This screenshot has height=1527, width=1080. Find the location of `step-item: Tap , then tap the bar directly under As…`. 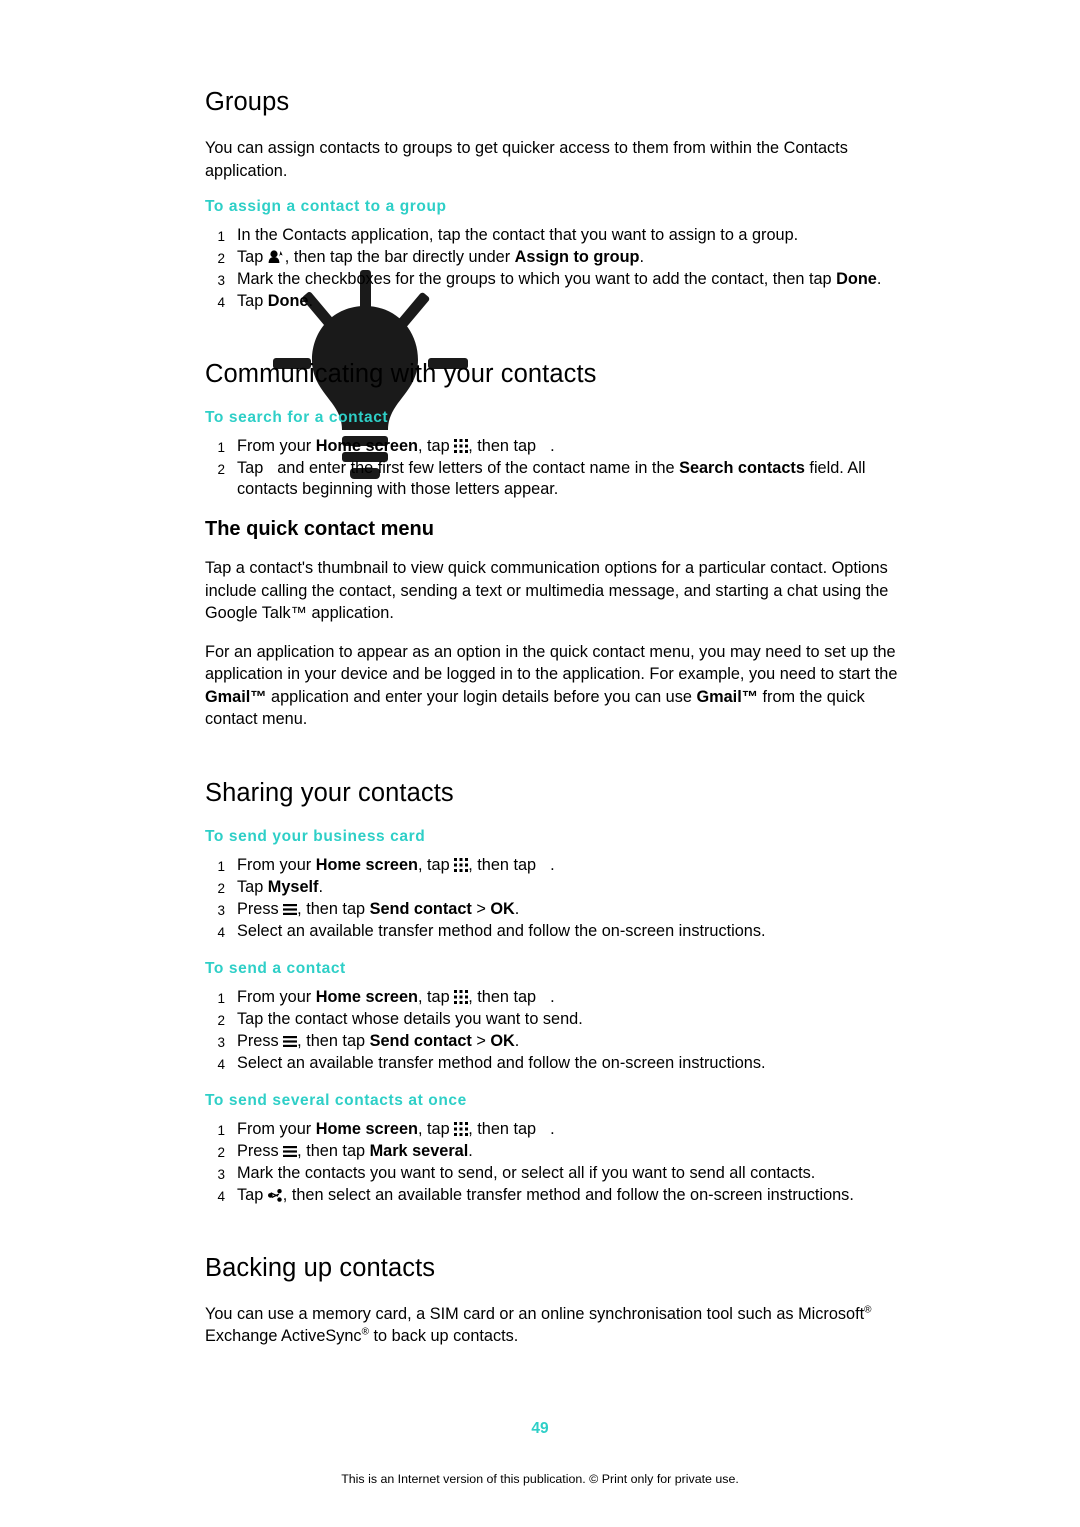

step-item: Tap , then tap the bar directly under As… is located at coordinates (555, 258).